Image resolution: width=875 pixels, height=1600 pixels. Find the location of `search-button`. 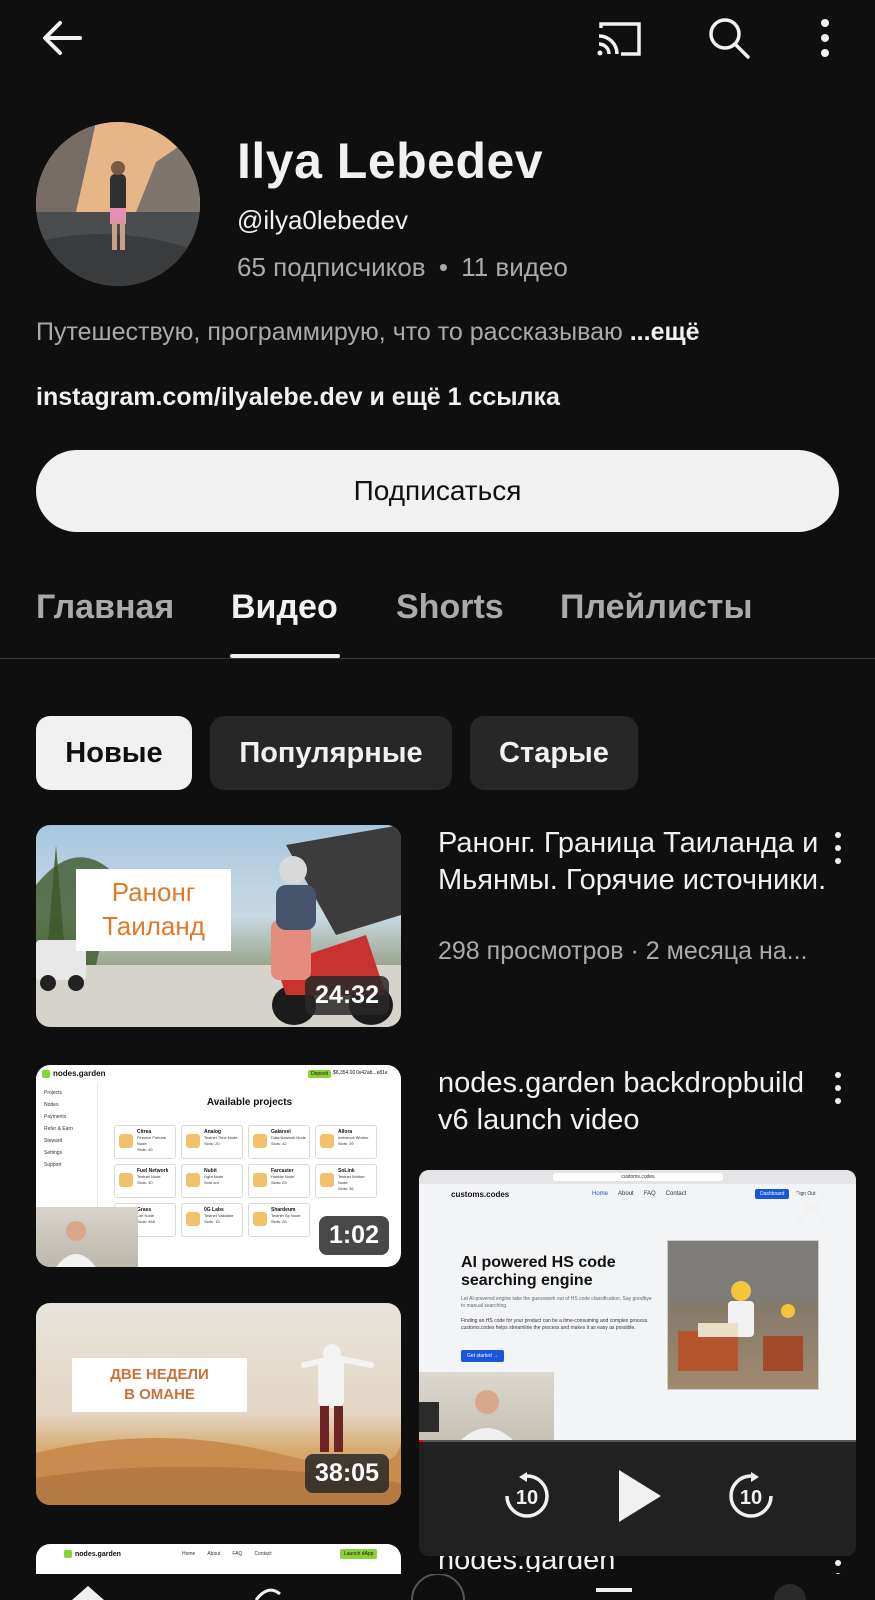

search-button is located at coordinates (729, 38).